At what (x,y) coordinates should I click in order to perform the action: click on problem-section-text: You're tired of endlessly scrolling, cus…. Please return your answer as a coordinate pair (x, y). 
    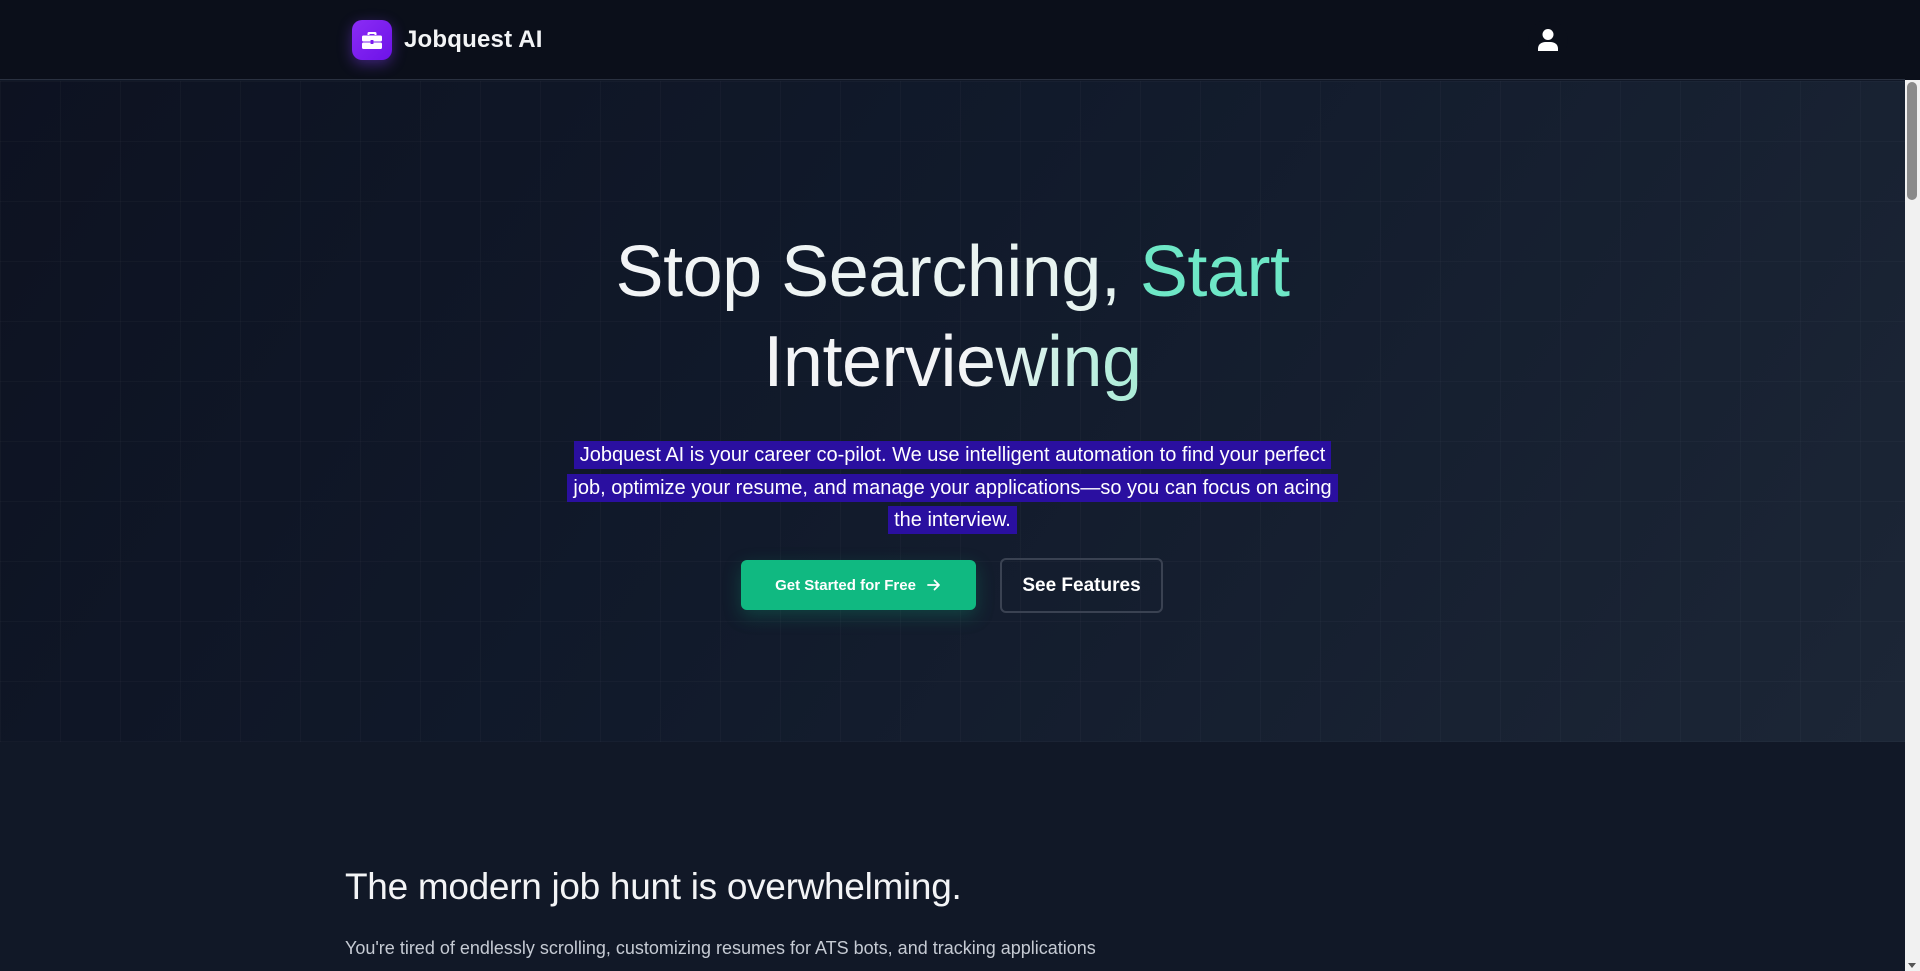
    Looking at the image, I should click on (720, 954).